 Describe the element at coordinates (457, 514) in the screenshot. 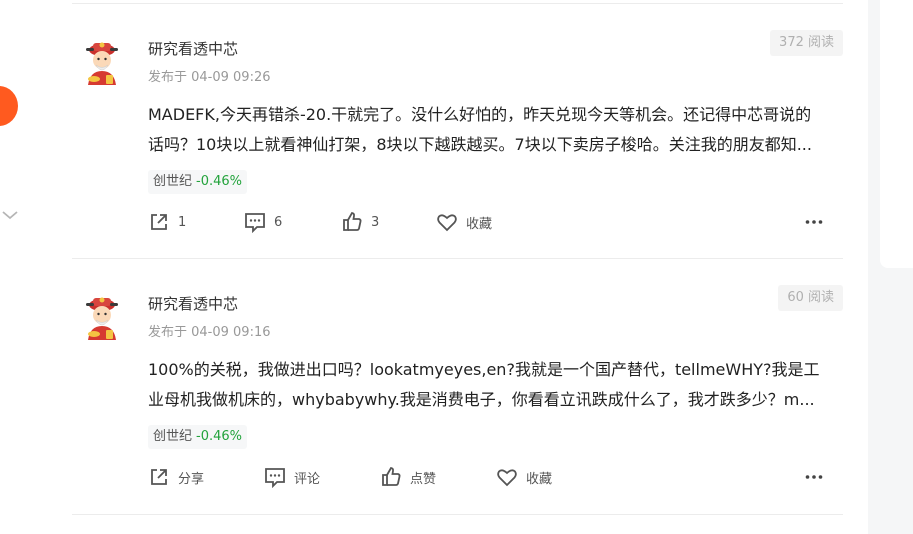

I see `divider` at that location.